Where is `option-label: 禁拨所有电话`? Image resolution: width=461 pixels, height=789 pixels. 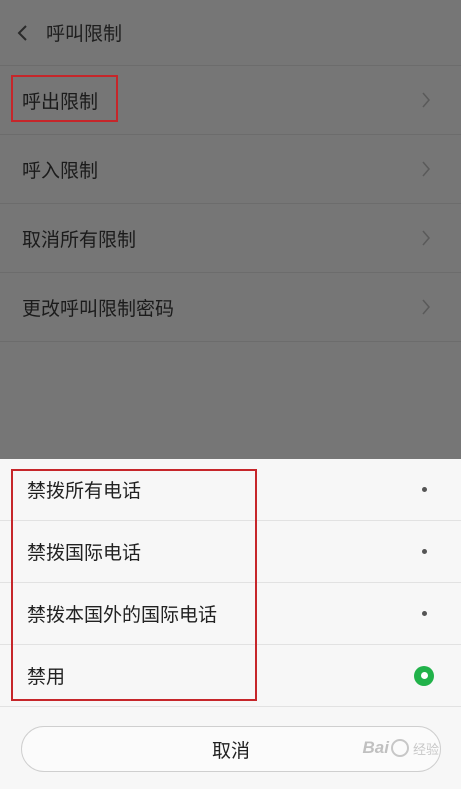
option-label: 禁拨所有电话 is located at coordinates (84, 491).